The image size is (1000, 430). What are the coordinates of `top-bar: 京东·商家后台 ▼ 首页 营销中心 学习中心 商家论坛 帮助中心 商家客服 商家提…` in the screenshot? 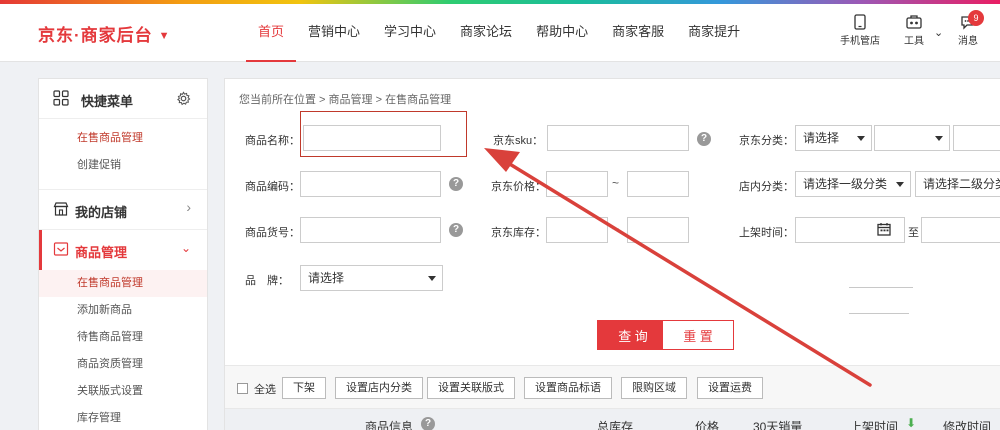 It's located at (500, 33).